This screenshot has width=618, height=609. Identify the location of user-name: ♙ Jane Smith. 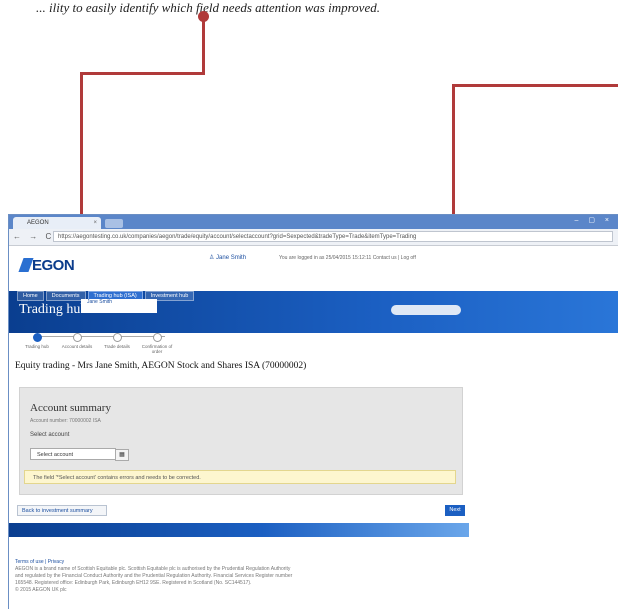
(228, 258).